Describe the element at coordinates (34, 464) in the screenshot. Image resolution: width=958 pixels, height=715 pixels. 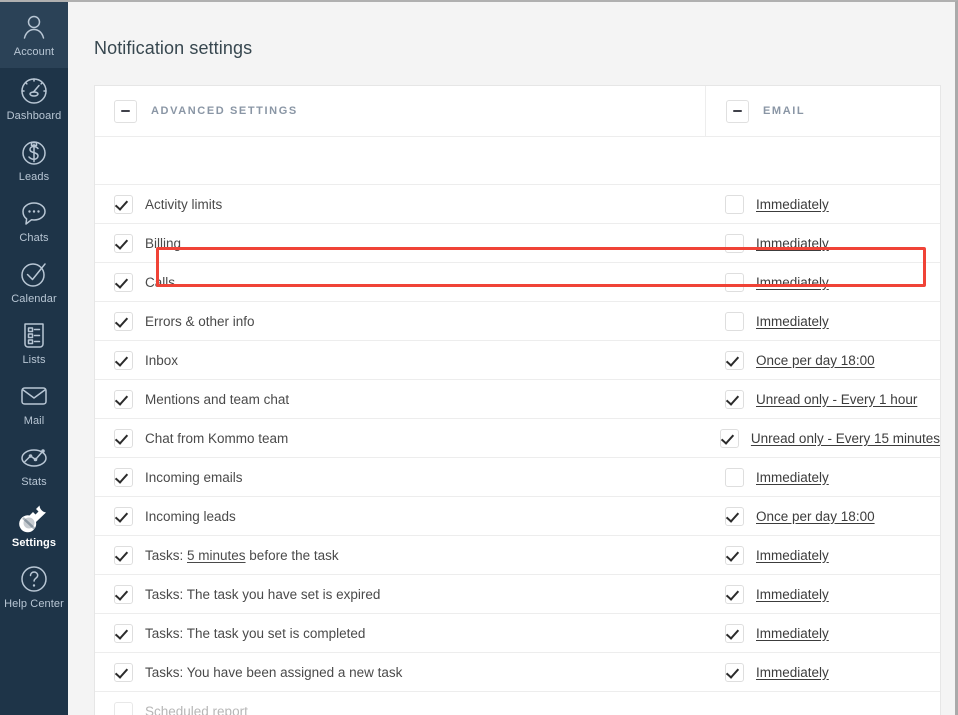
I see `sidebar-item-stats: Stats` at that location.